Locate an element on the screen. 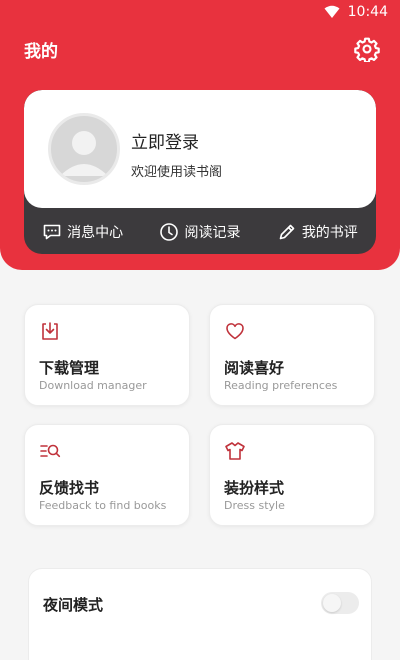 This screenshot has width=400, height=660. search-list-icon is located at coordinates (50, 451).